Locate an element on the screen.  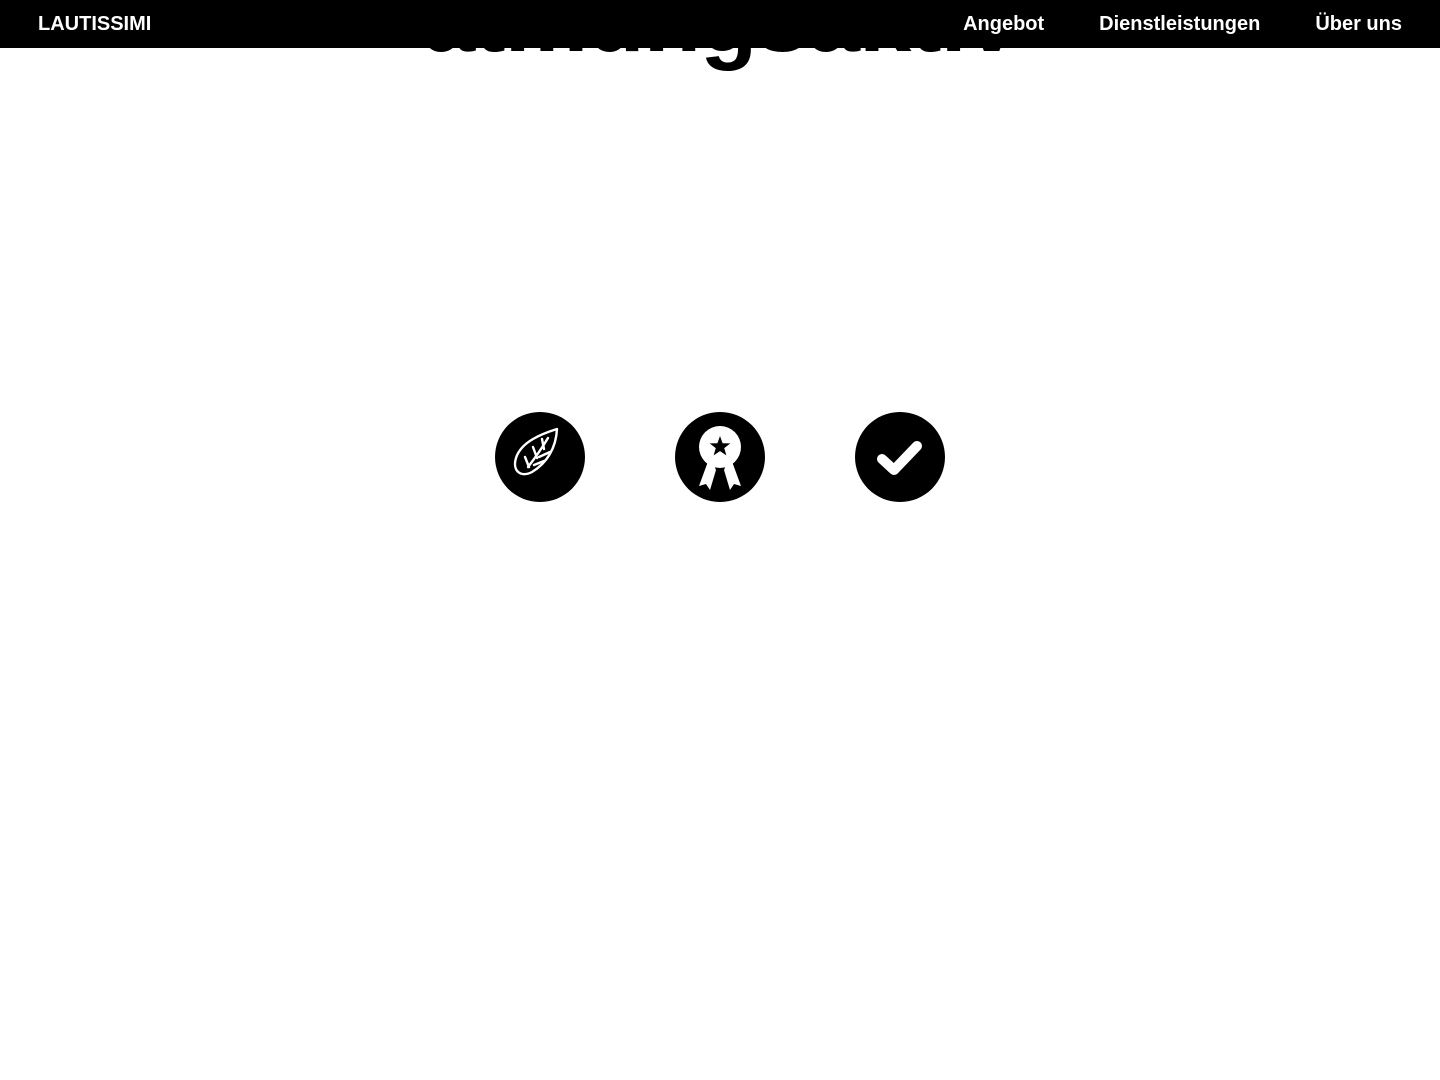
award-ribbon-icon is located at coordinates (720, 457).